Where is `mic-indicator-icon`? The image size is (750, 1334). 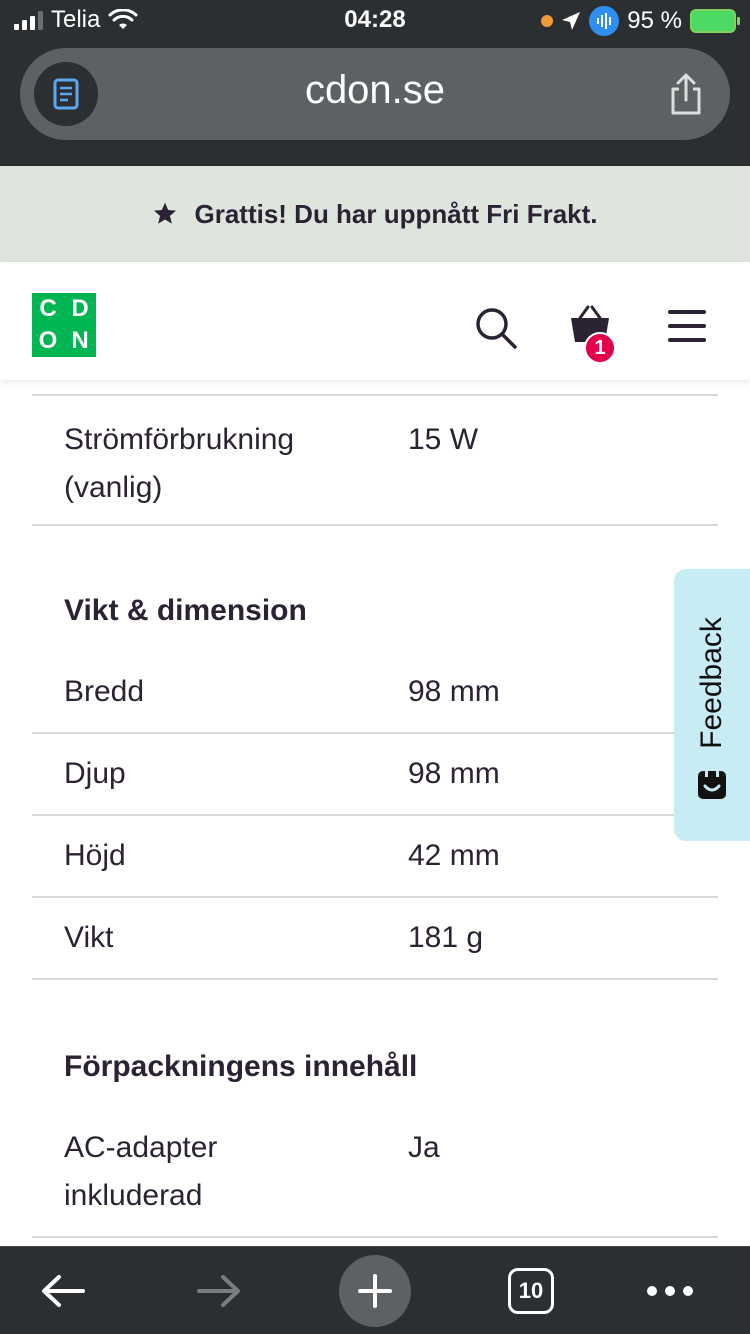 mic-indicator-icon is located at coordinates (547, 21).